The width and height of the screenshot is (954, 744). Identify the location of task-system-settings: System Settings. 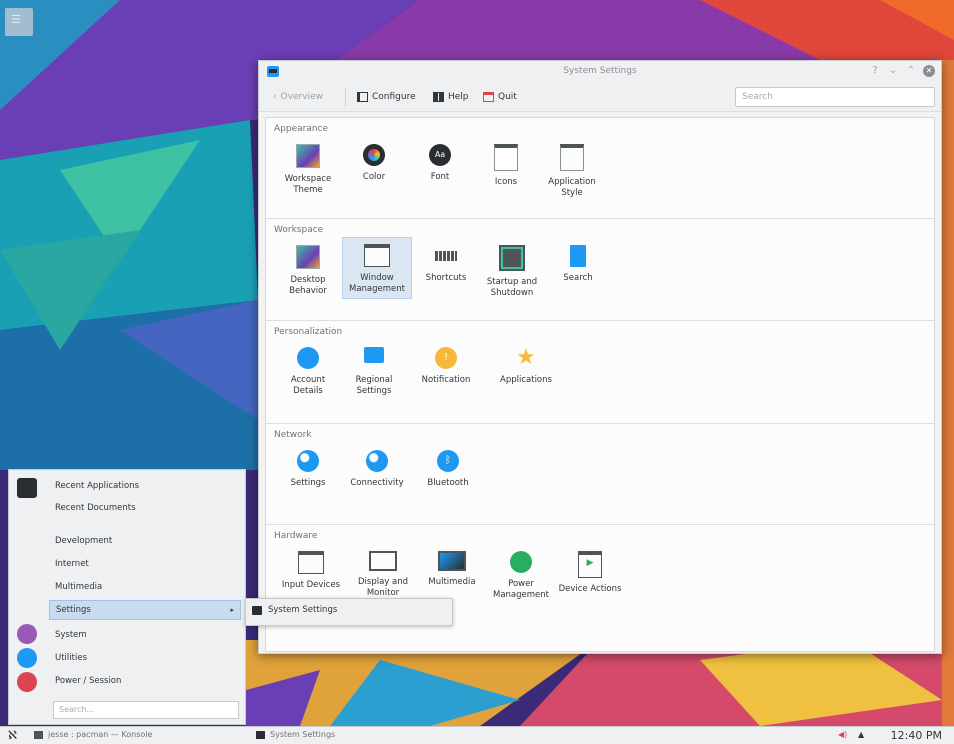
(295, 734).